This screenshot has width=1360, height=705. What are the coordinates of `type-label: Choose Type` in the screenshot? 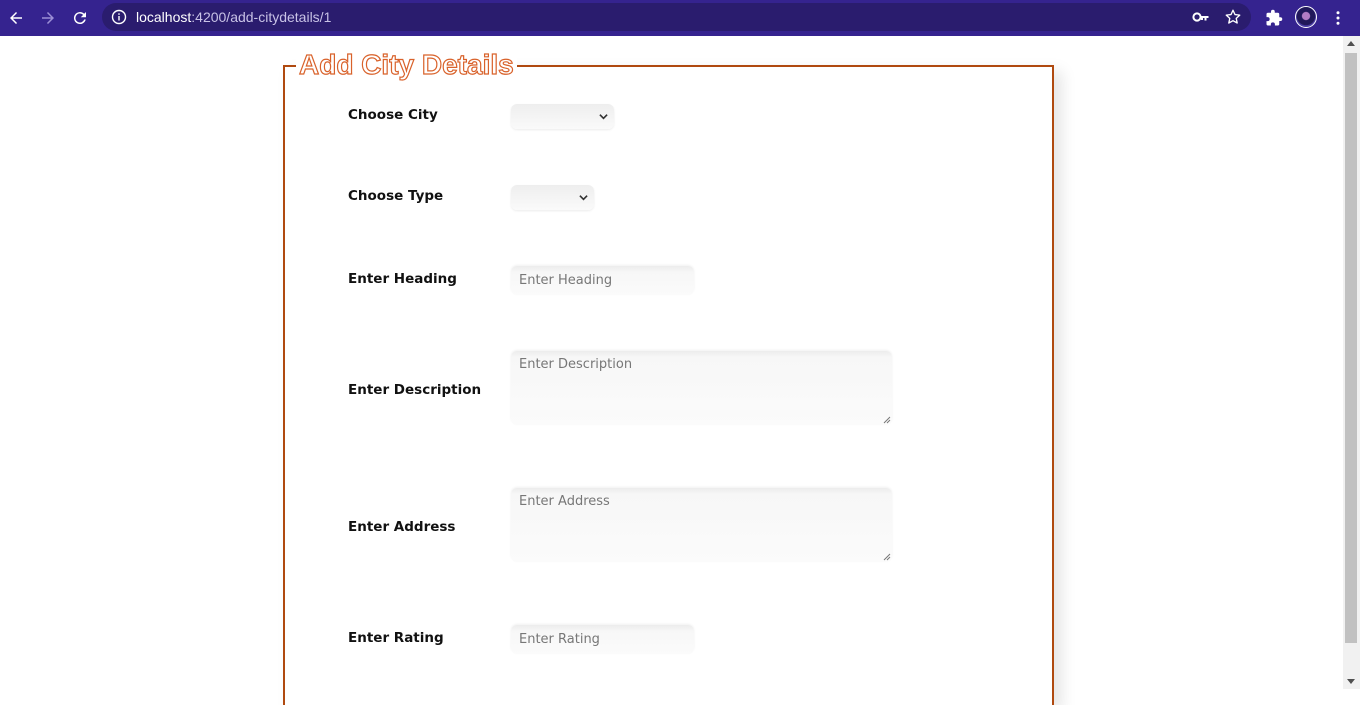 It's located at (396, 196).